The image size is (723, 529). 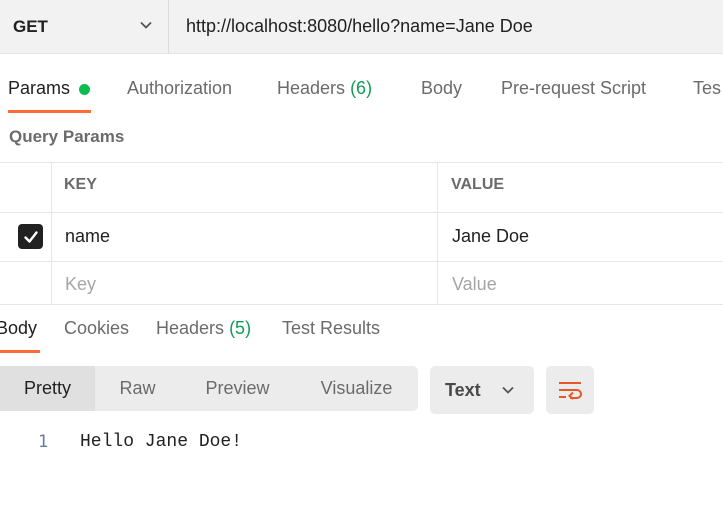 What do you see at coordinates (47, 388) in the screenshot?
I see `view-mode-pretty: Pretty` at bounding box center [47, 388].